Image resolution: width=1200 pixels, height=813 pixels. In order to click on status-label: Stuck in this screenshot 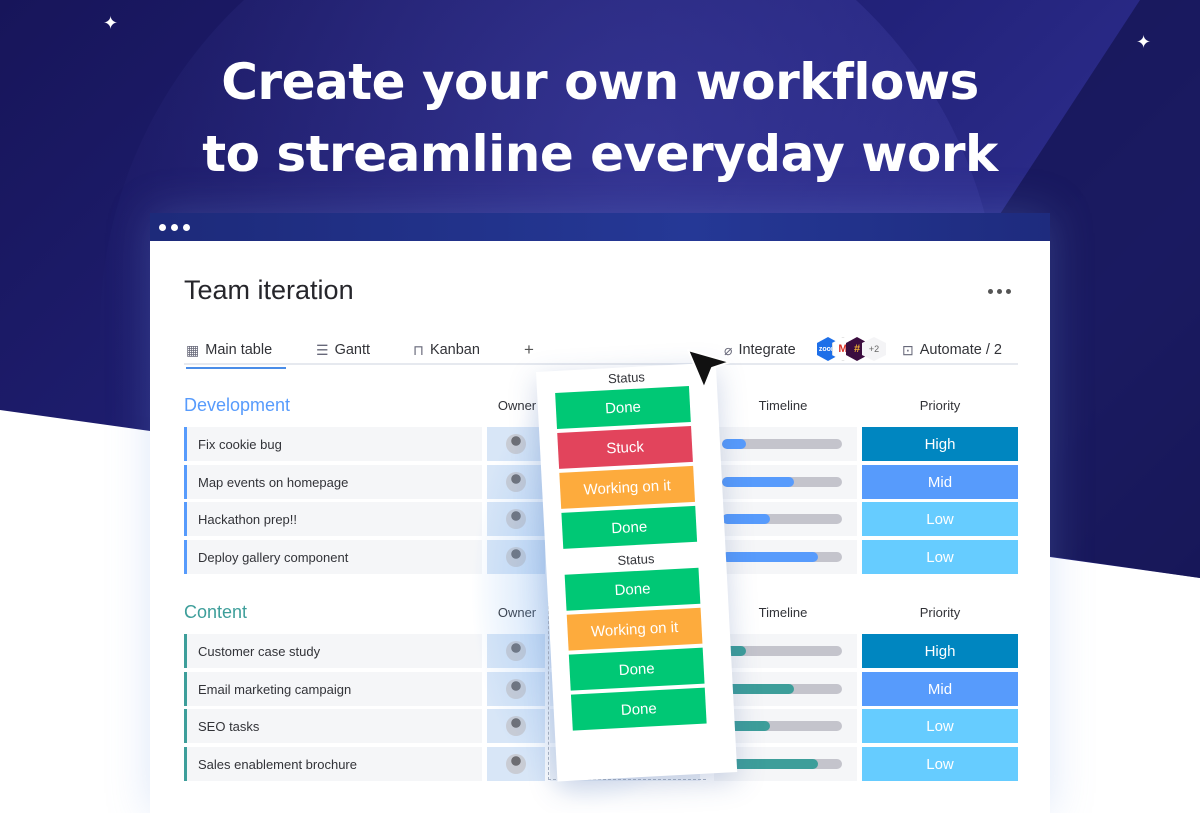, I will do `click(625, 447)`.